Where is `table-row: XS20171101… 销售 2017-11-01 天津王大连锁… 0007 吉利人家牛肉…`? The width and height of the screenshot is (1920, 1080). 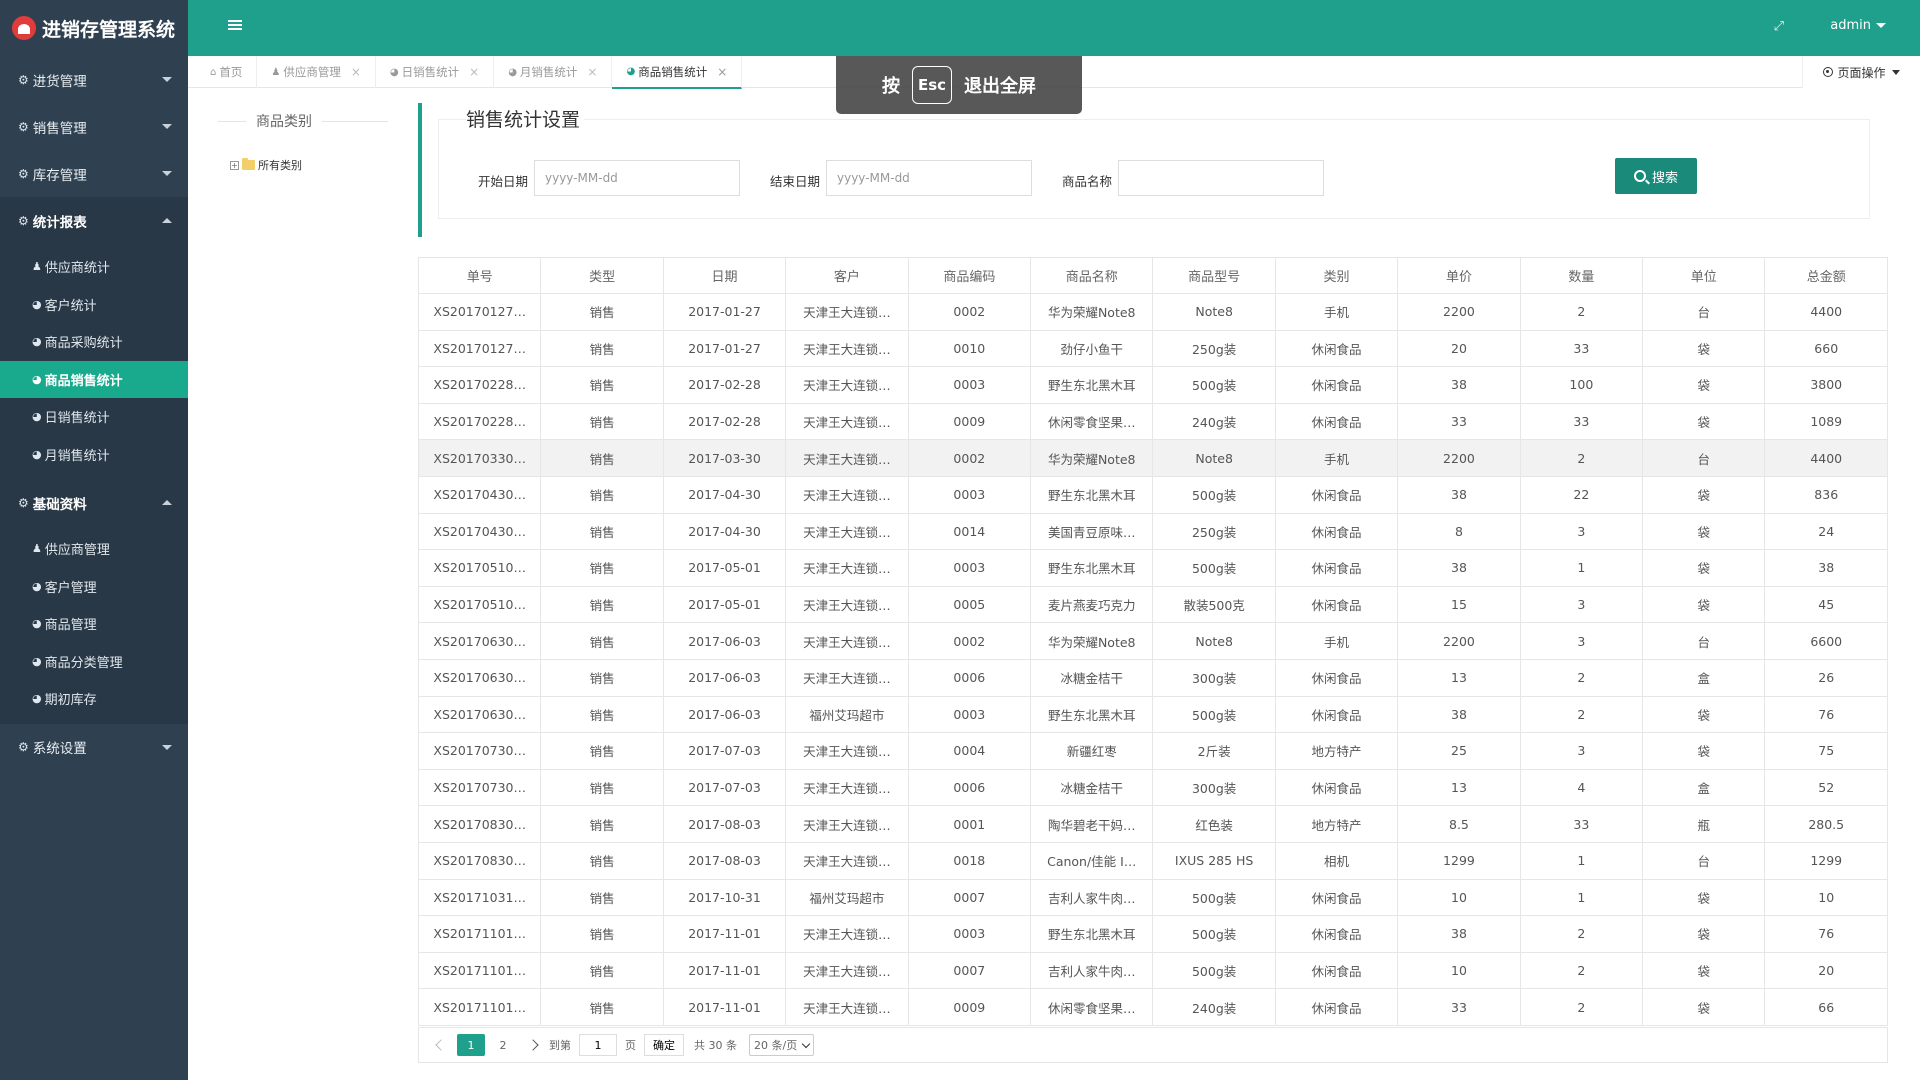 table-row: XS20171101… 销售 2017-11-01 天津王大连锁… 0007 吉利人家牛肉… is located at coordinates (1152, 970).